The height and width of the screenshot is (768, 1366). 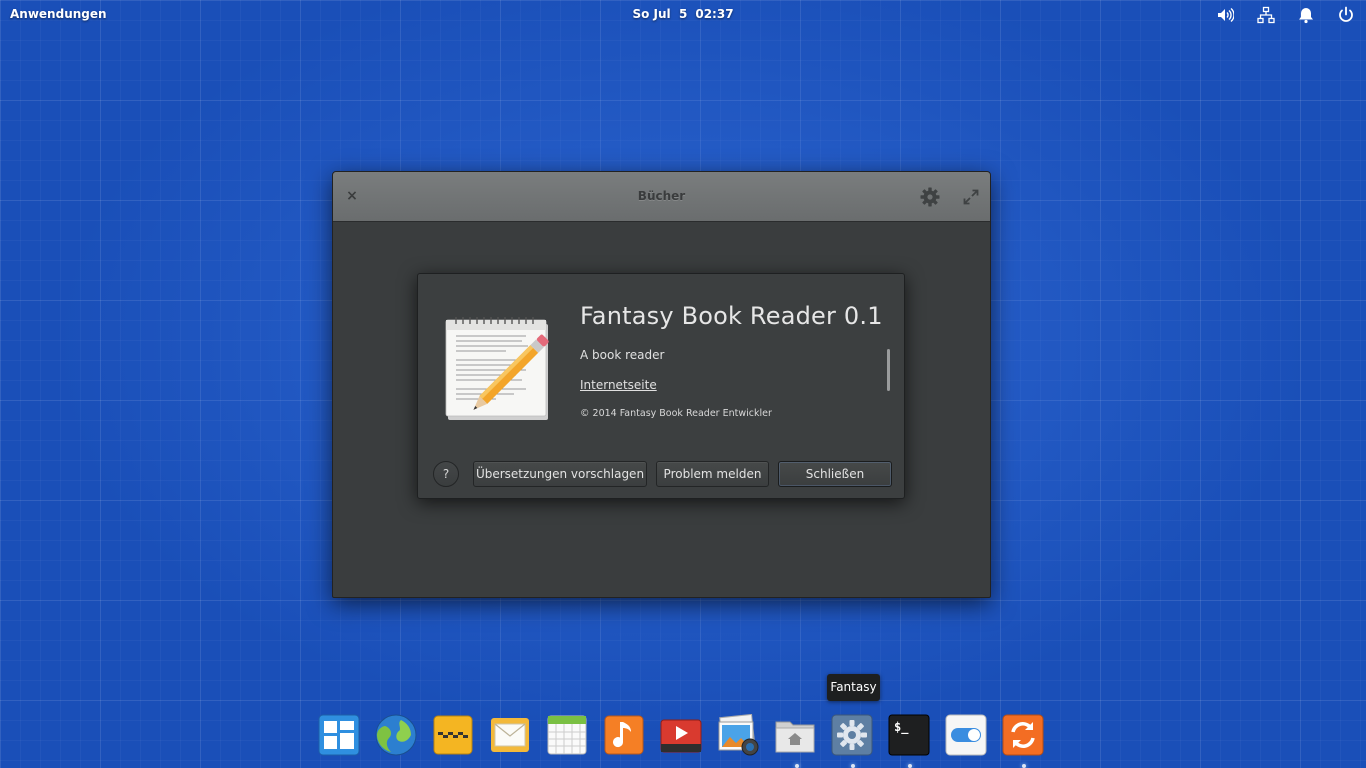 I want to click on settings-icon, so click(x=852, y=735).